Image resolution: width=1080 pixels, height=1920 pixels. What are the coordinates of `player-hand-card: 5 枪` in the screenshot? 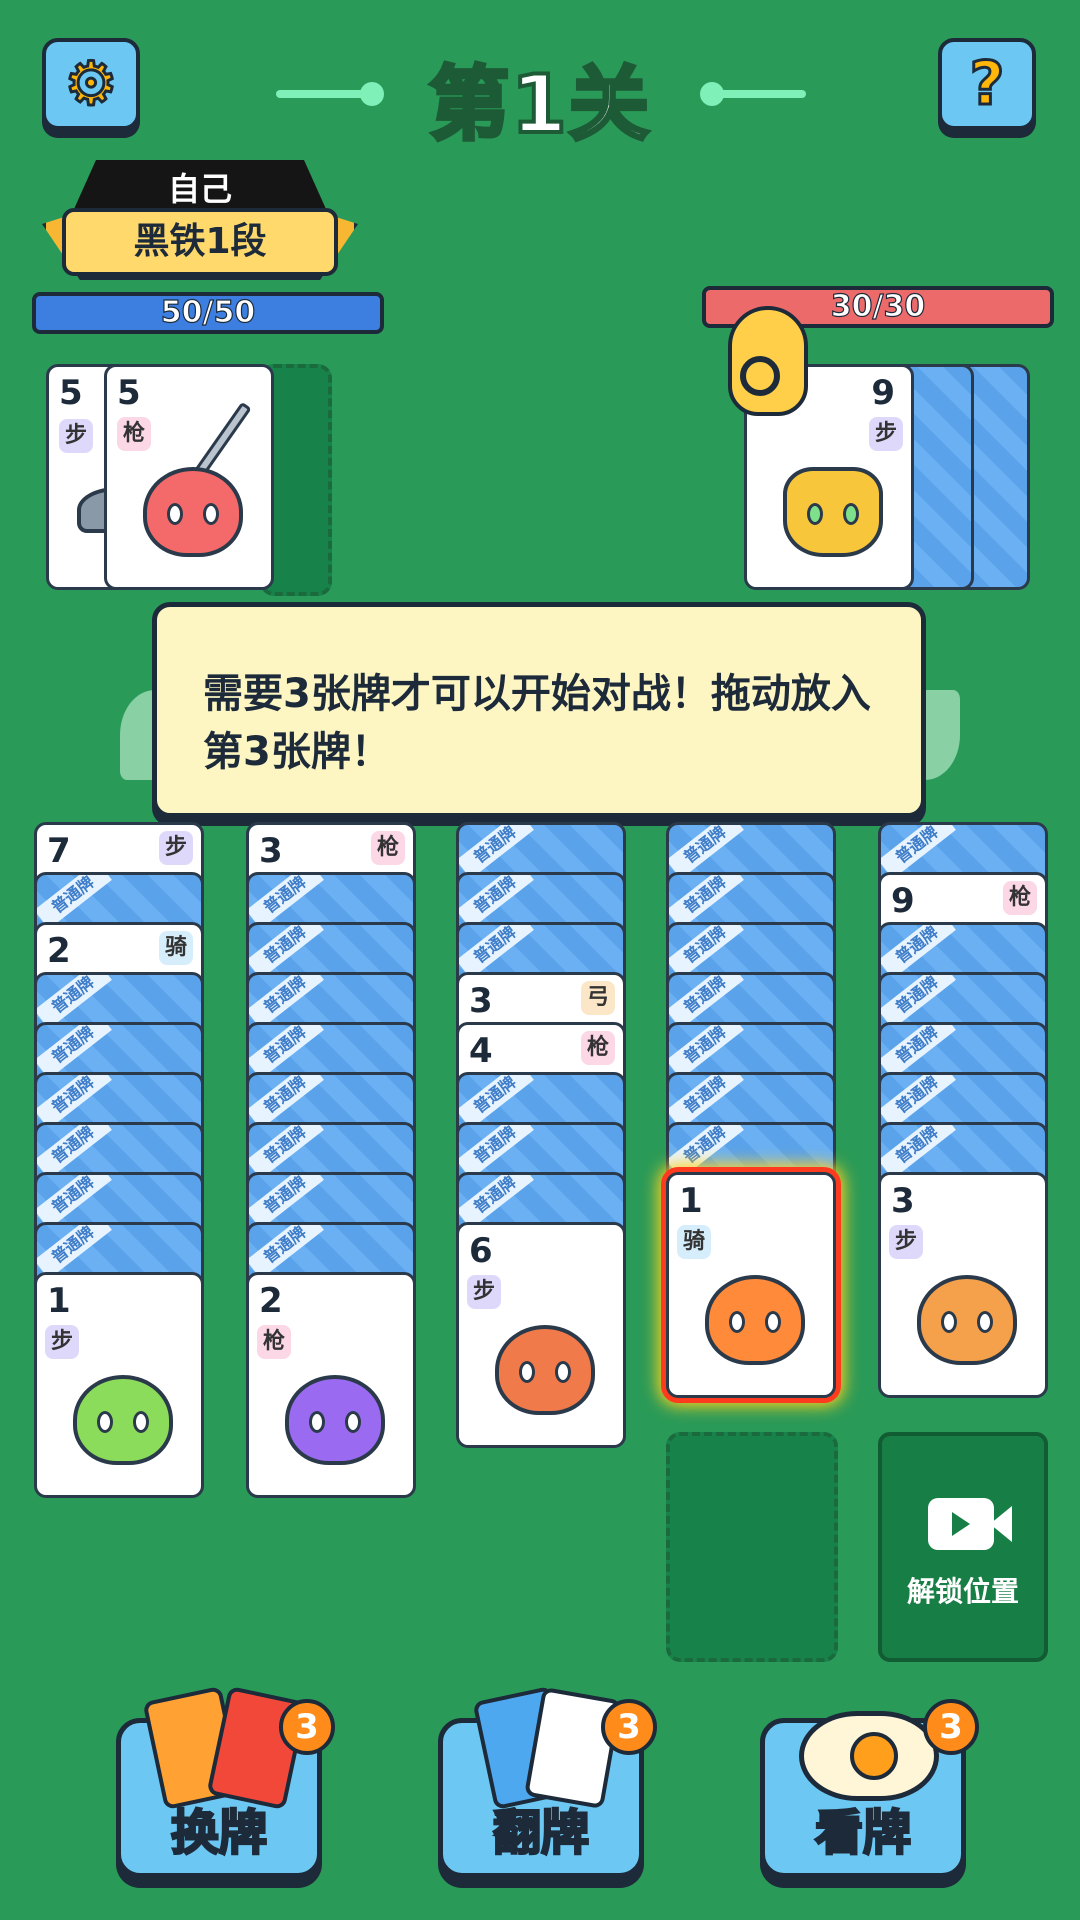 It's located at (189, 477).